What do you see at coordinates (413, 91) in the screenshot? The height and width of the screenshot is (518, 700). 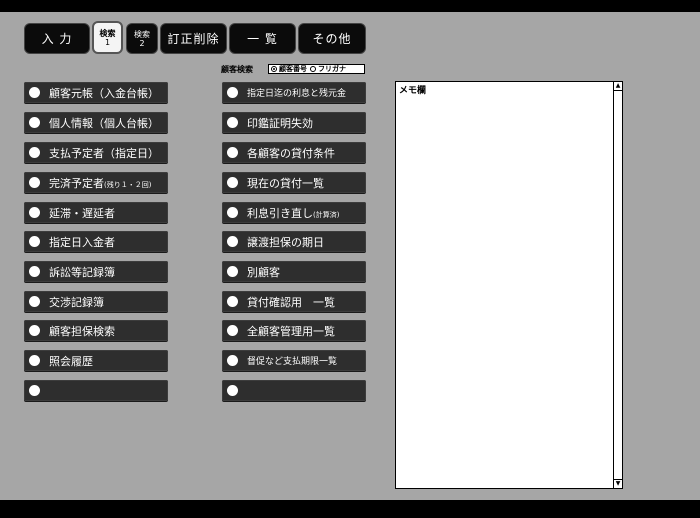 I see `memo-label: メモ欄` at bounding box center [413, 91].